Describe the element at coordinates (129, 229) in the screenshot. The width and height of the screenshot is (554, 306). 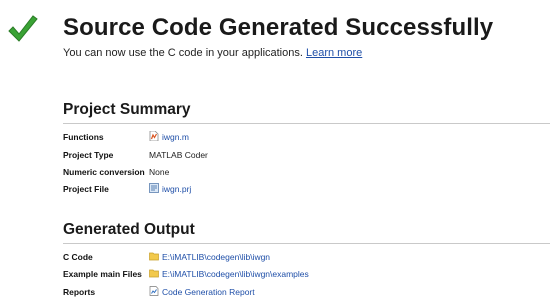
I see `generated-output-heading: Generated Output` at that location.